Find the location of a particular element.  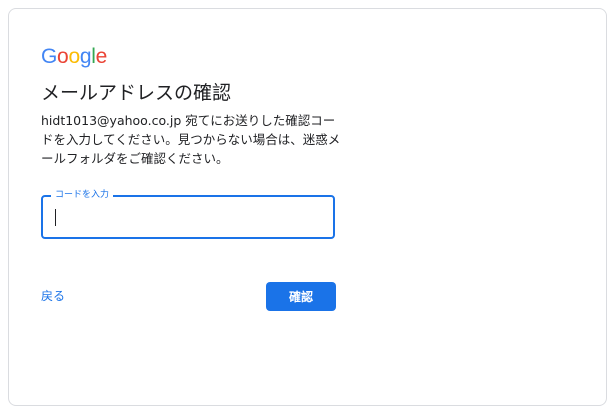

logo-letter: g is located at coordinates (85, 56).